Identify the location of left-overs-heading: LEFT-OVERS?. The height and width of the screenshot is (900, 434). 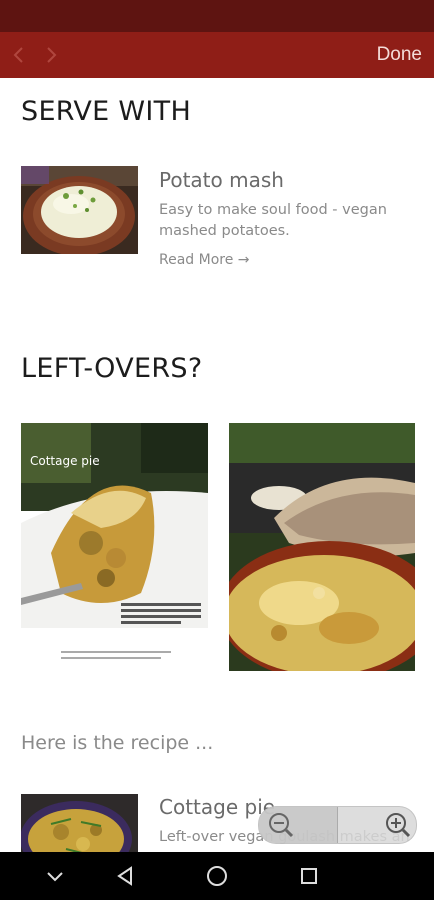
(112, 368).